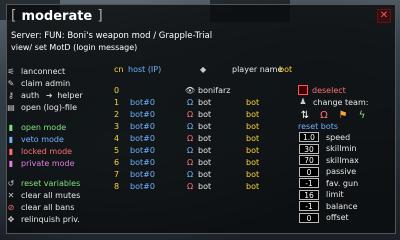 The height and width of the screenshot is (240, 400). Describe the element at coordinates (286, 69) in the screenshot. I see `column-type: bot` at that location.